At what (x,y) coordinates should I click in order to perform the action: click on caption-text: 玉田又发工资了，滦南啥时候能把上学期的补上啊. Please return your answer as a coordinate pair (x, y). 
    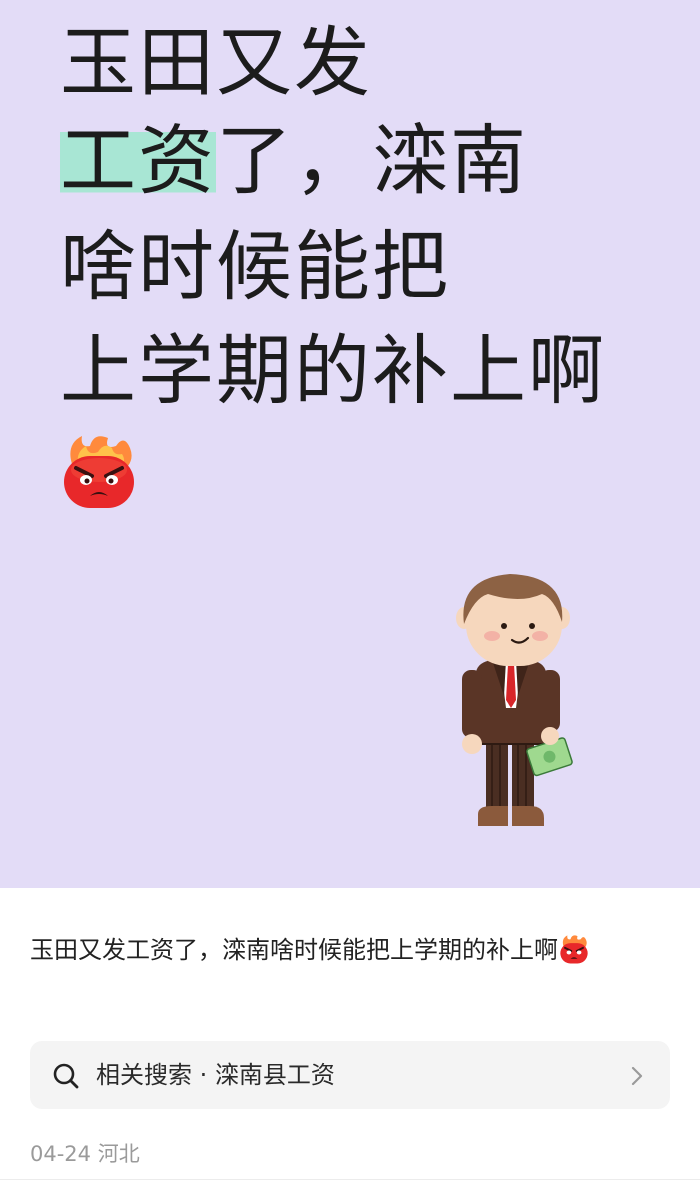
    Looking at the image, I should click on (294, 950).